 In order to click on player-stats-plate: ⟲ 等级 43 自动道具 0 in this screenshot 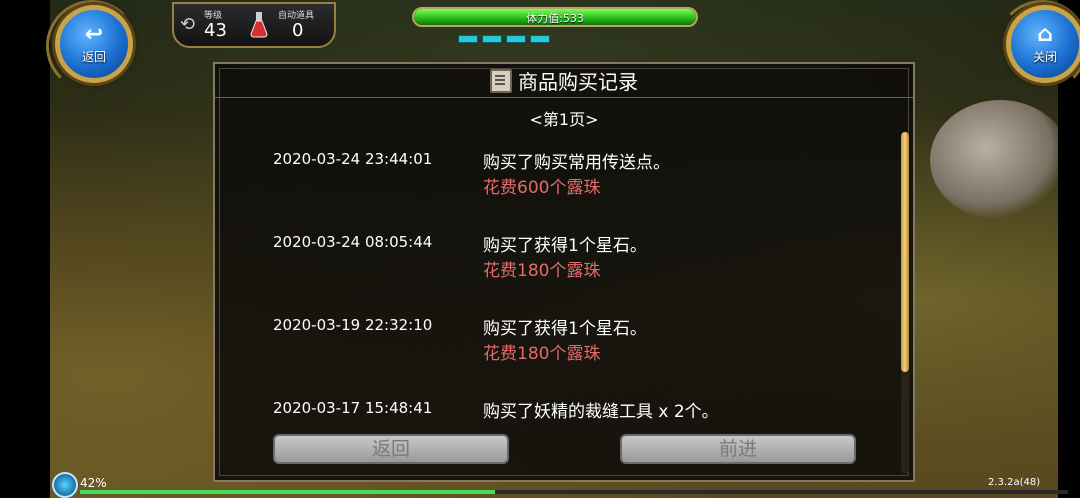, I will do `click(254, 25)`.